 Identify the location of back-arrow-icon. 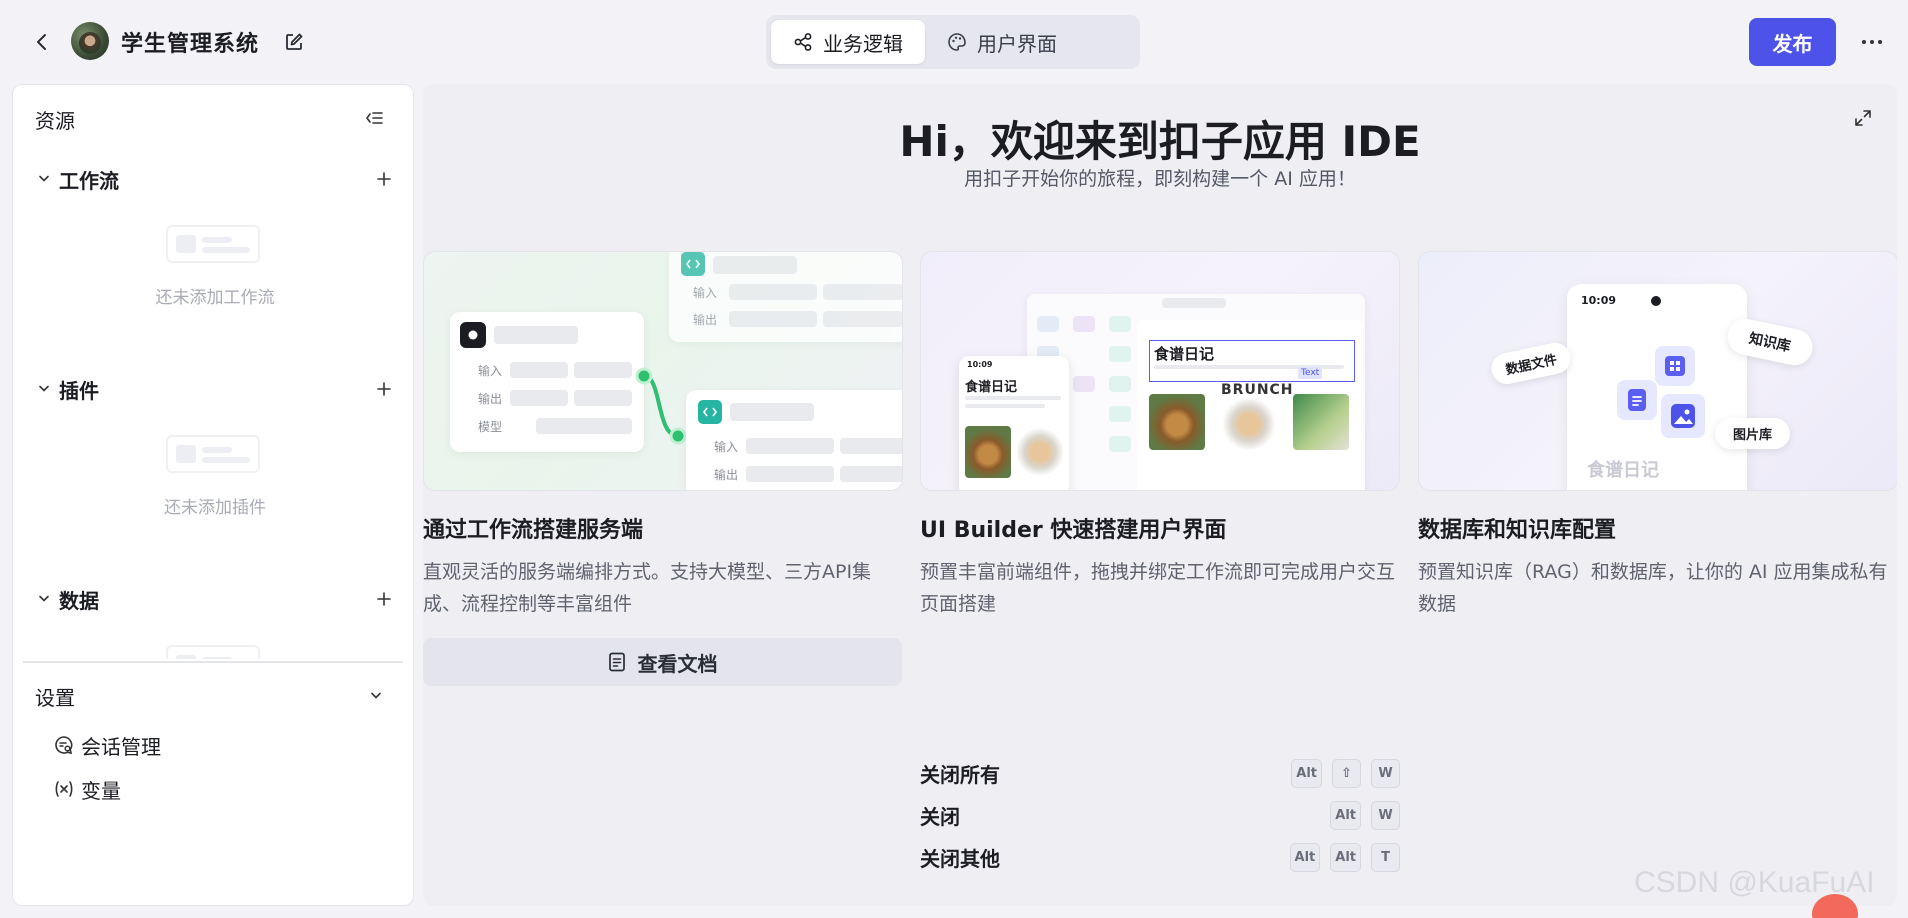
(42, 42).